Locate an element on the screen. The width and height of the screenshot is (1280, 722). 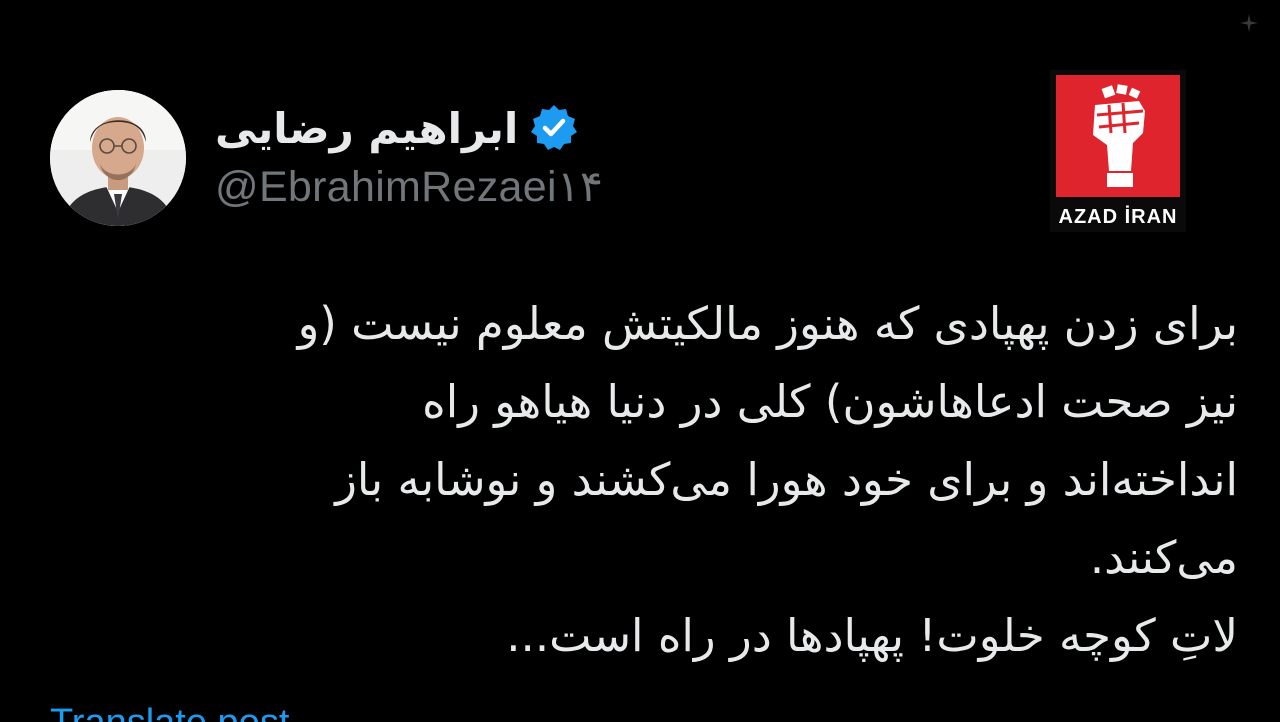
tweet-line: می‌کنند. is located at coordinates (1163, 557).